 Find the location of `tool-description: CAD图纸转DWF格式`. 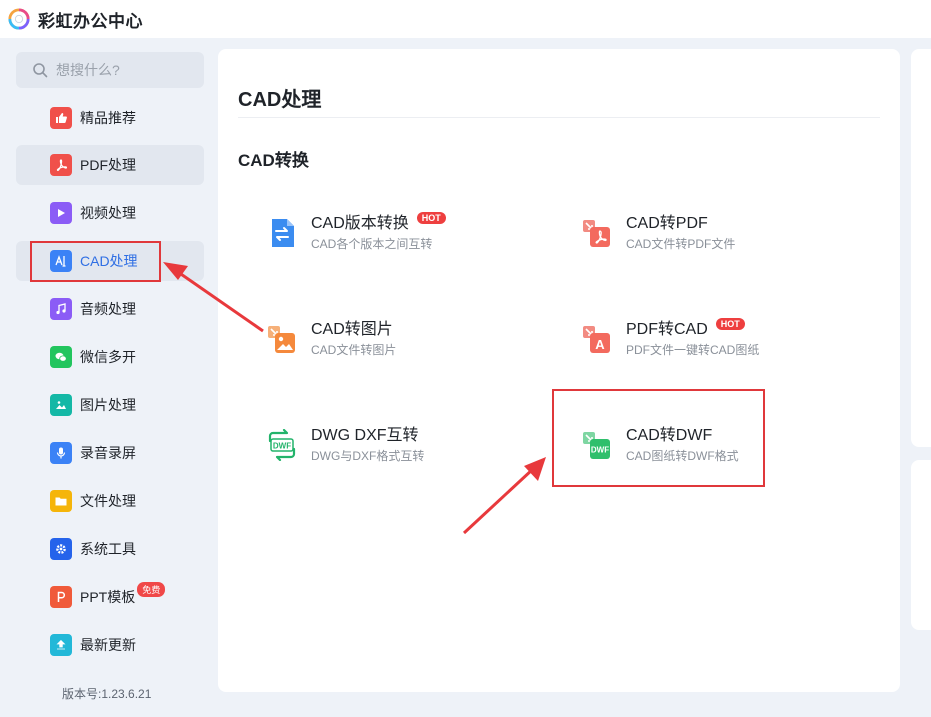

tool-description: CAD图纸转DWF格式 is located at coordinates (682, 455).